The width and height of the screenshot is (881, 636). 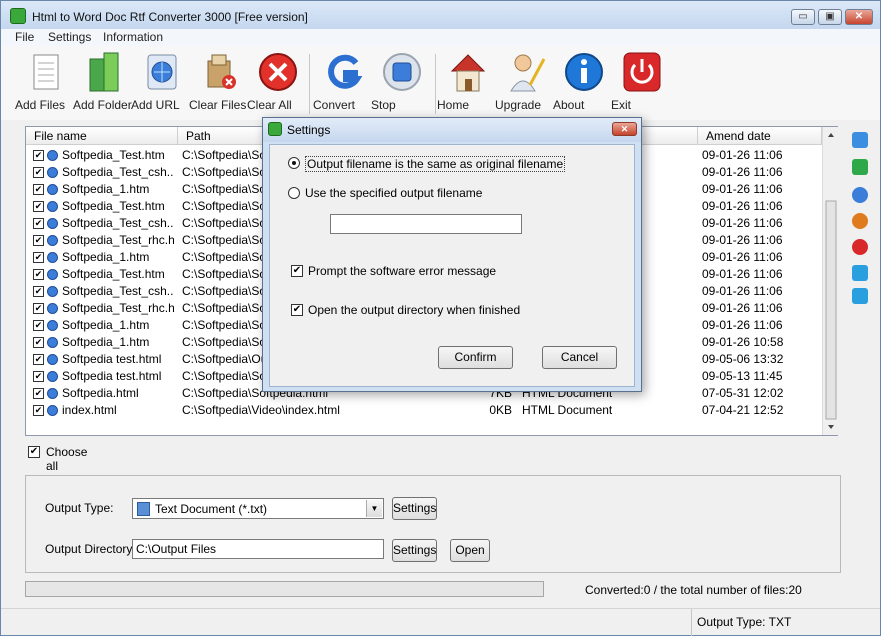 What do you see at coordinates (104, 80) in the screenshot?
I see `add-folder-button: Add Folder` at bounding box center [104, 80].